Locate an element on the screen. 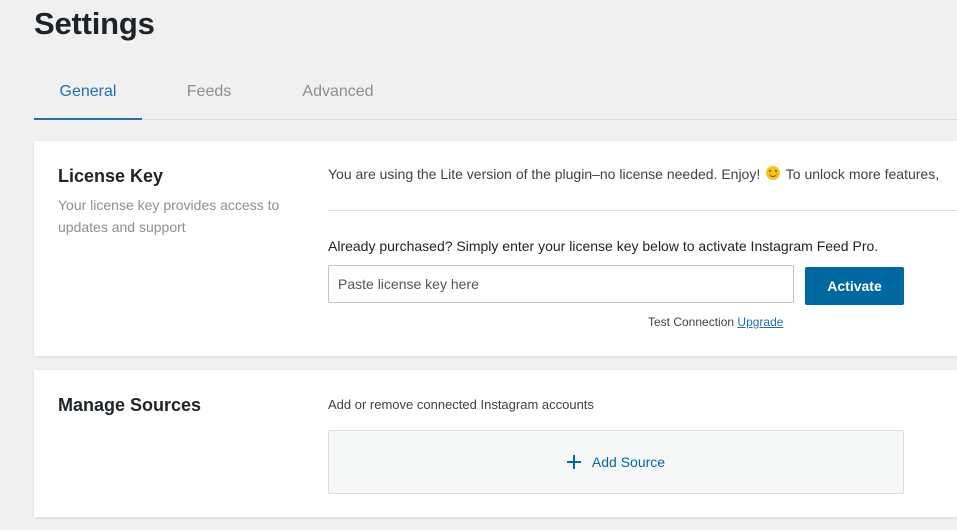 The image size is (957, 530). license-key-input is located at coordinates (561, 284).